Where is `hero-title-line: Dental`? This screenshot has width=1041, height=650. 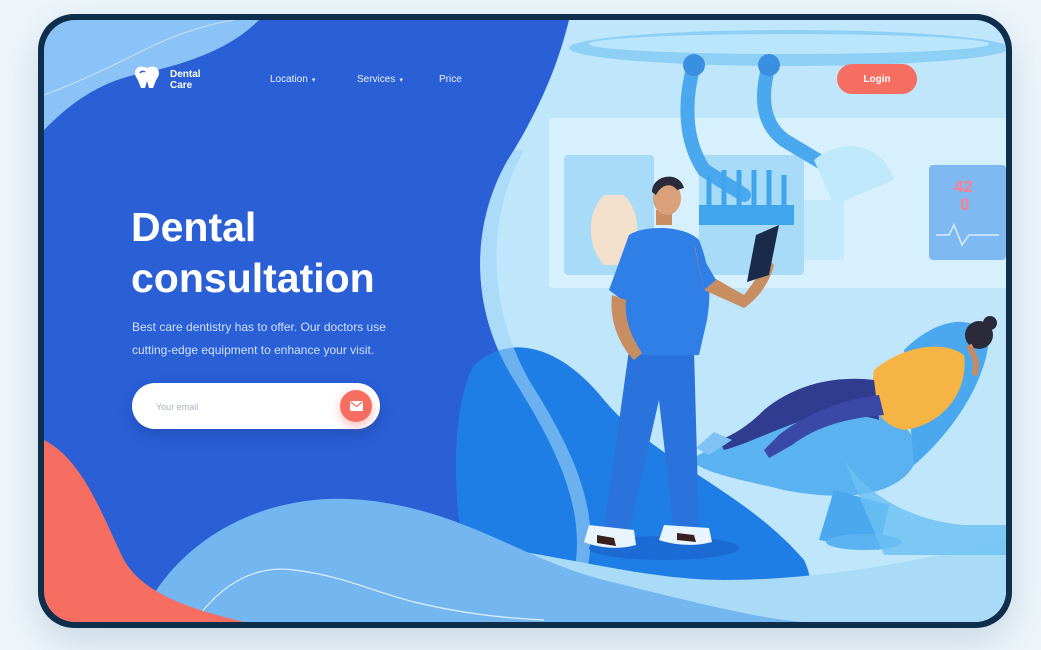 hero-title-line: Dental is located at coordinates (194, 227).